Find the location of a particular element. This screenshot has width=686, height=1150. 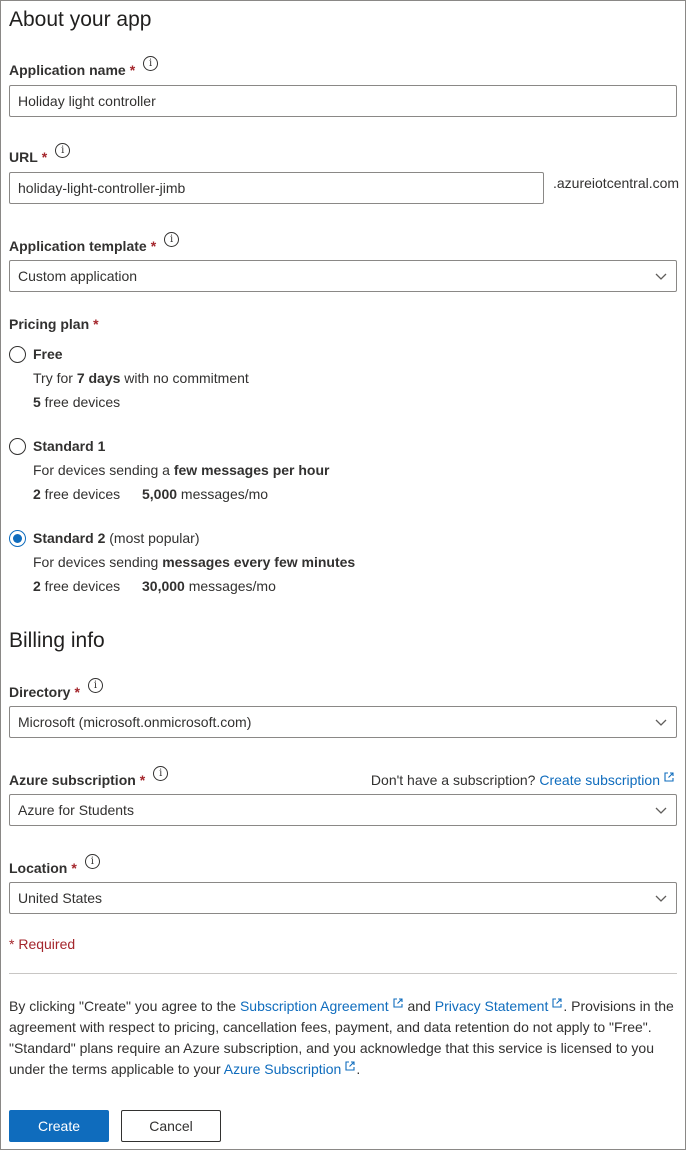

plan-free-devices: 5 free devices is located at coordinates (77, 402).